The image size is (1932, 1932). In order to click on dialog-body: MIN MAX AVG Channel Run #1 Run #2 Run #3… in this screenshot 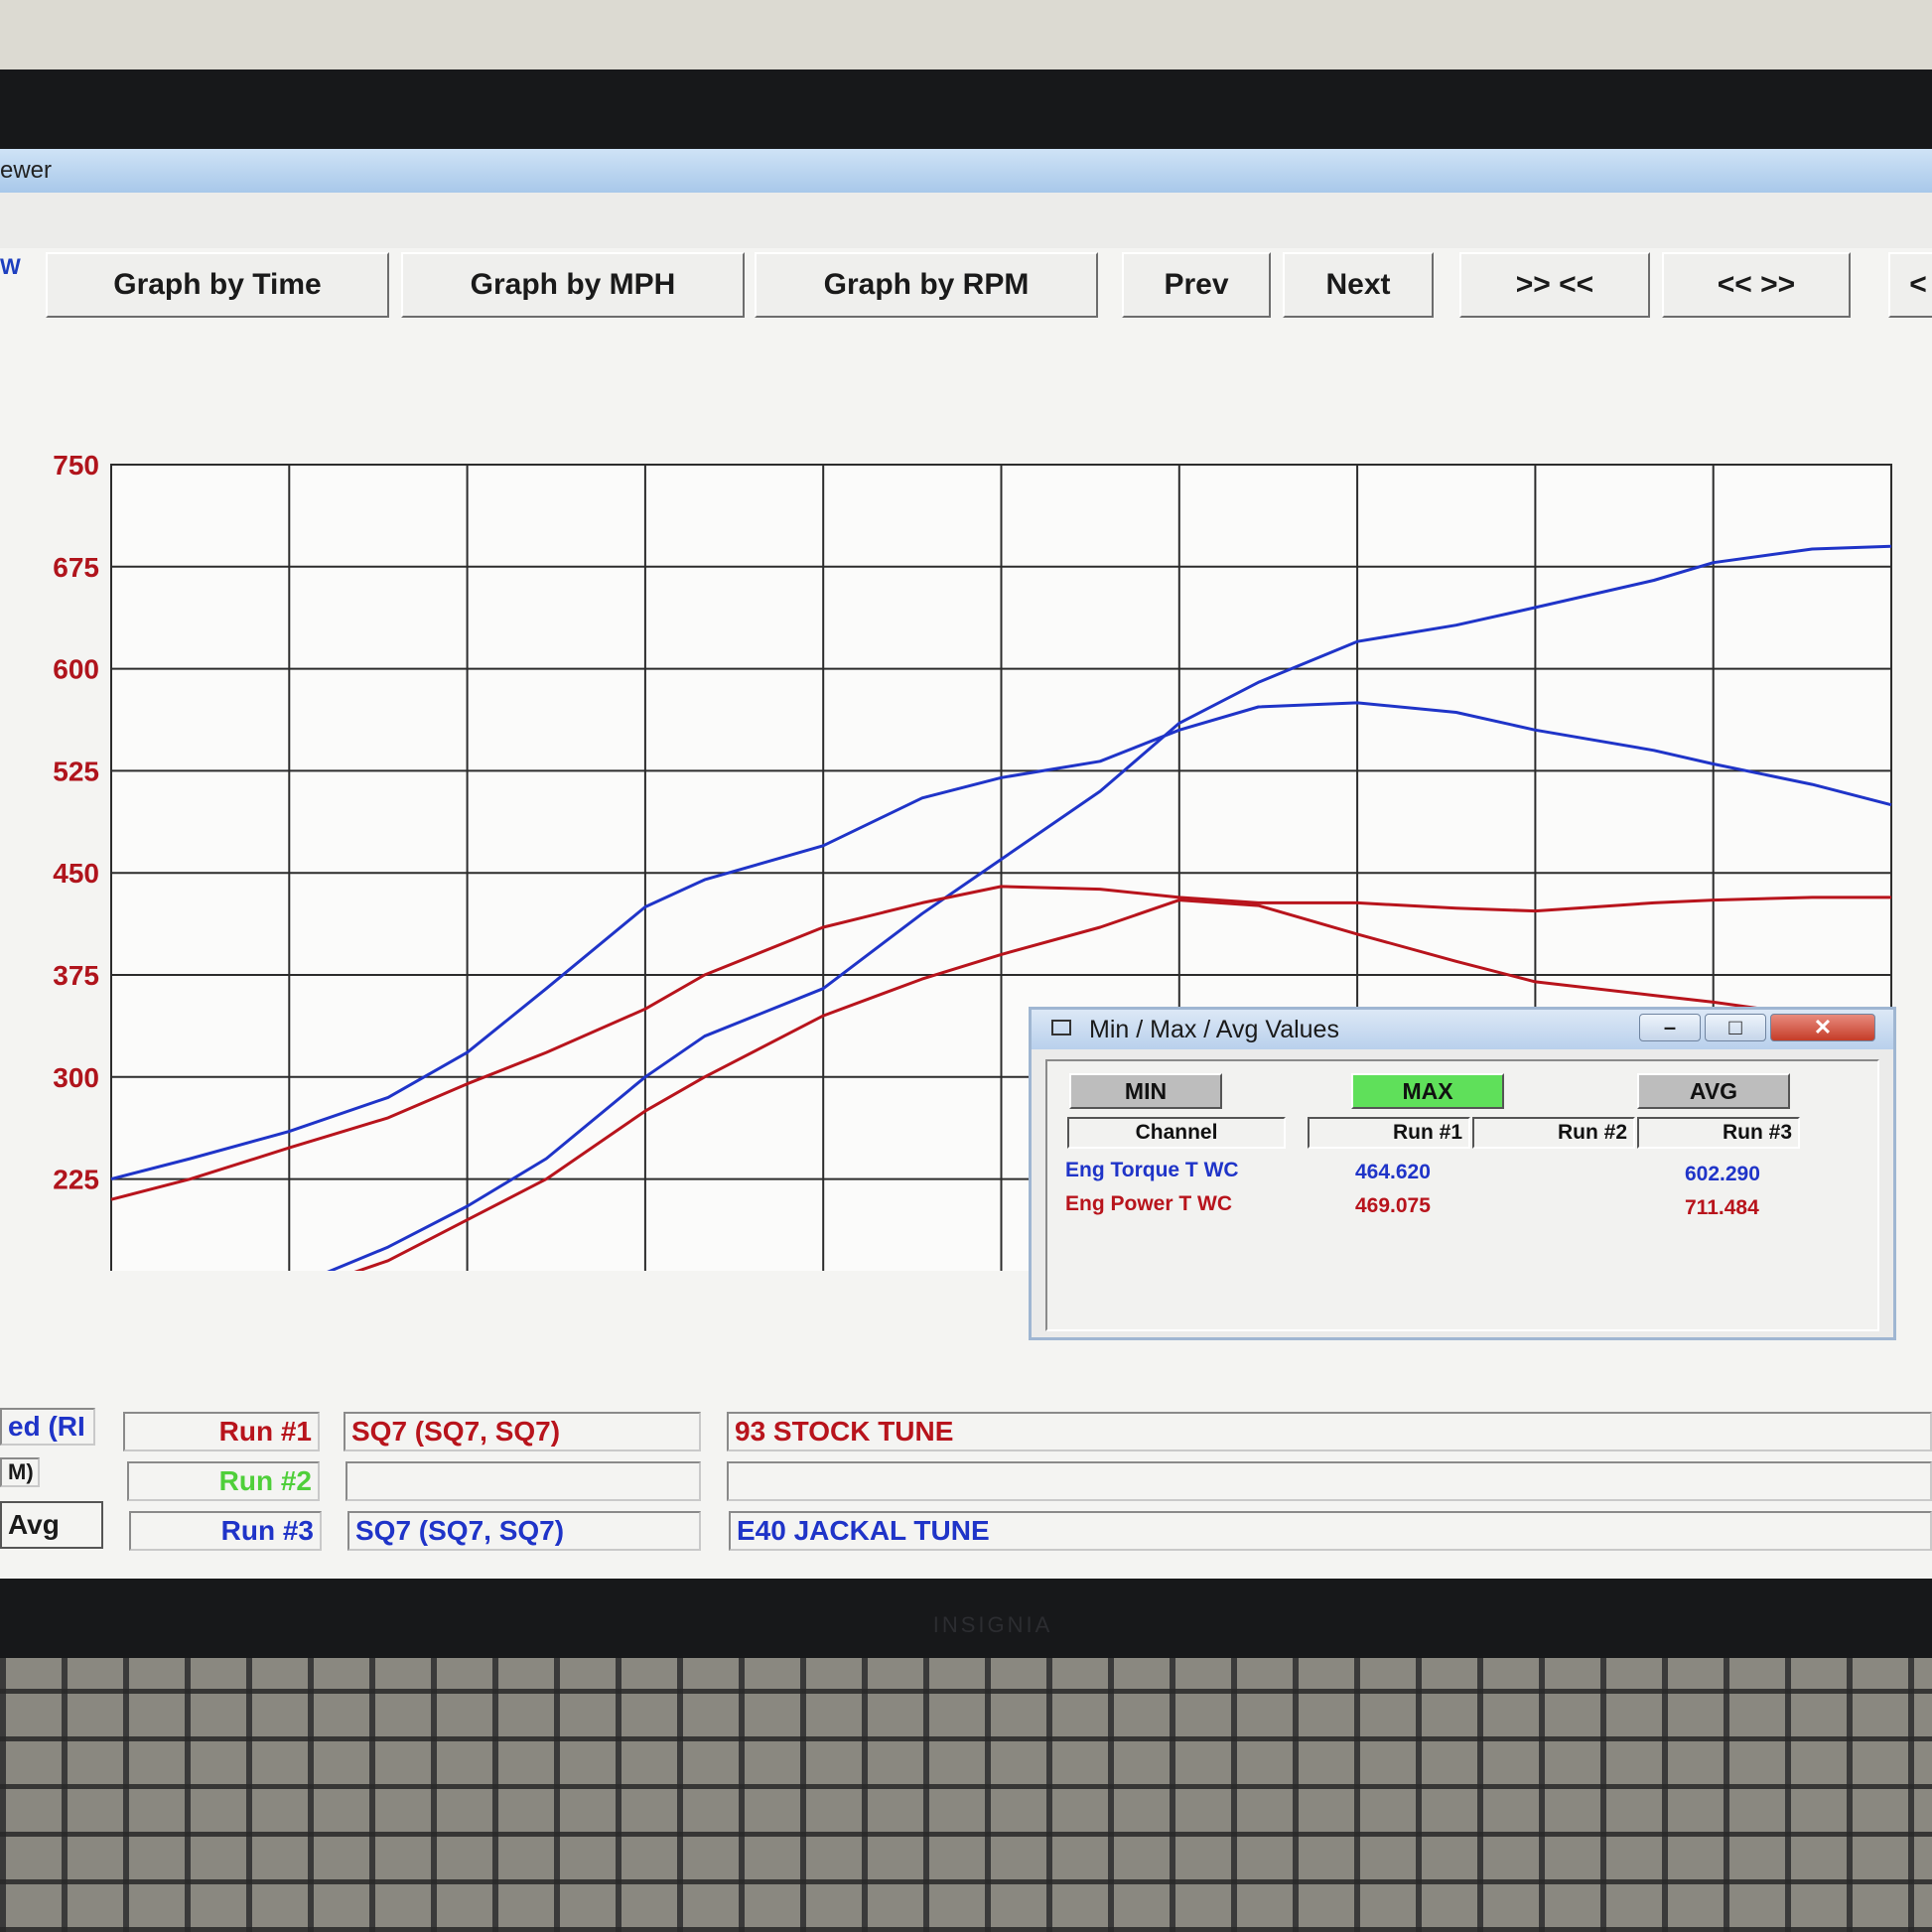, I will do `click(1462, 1195)`.